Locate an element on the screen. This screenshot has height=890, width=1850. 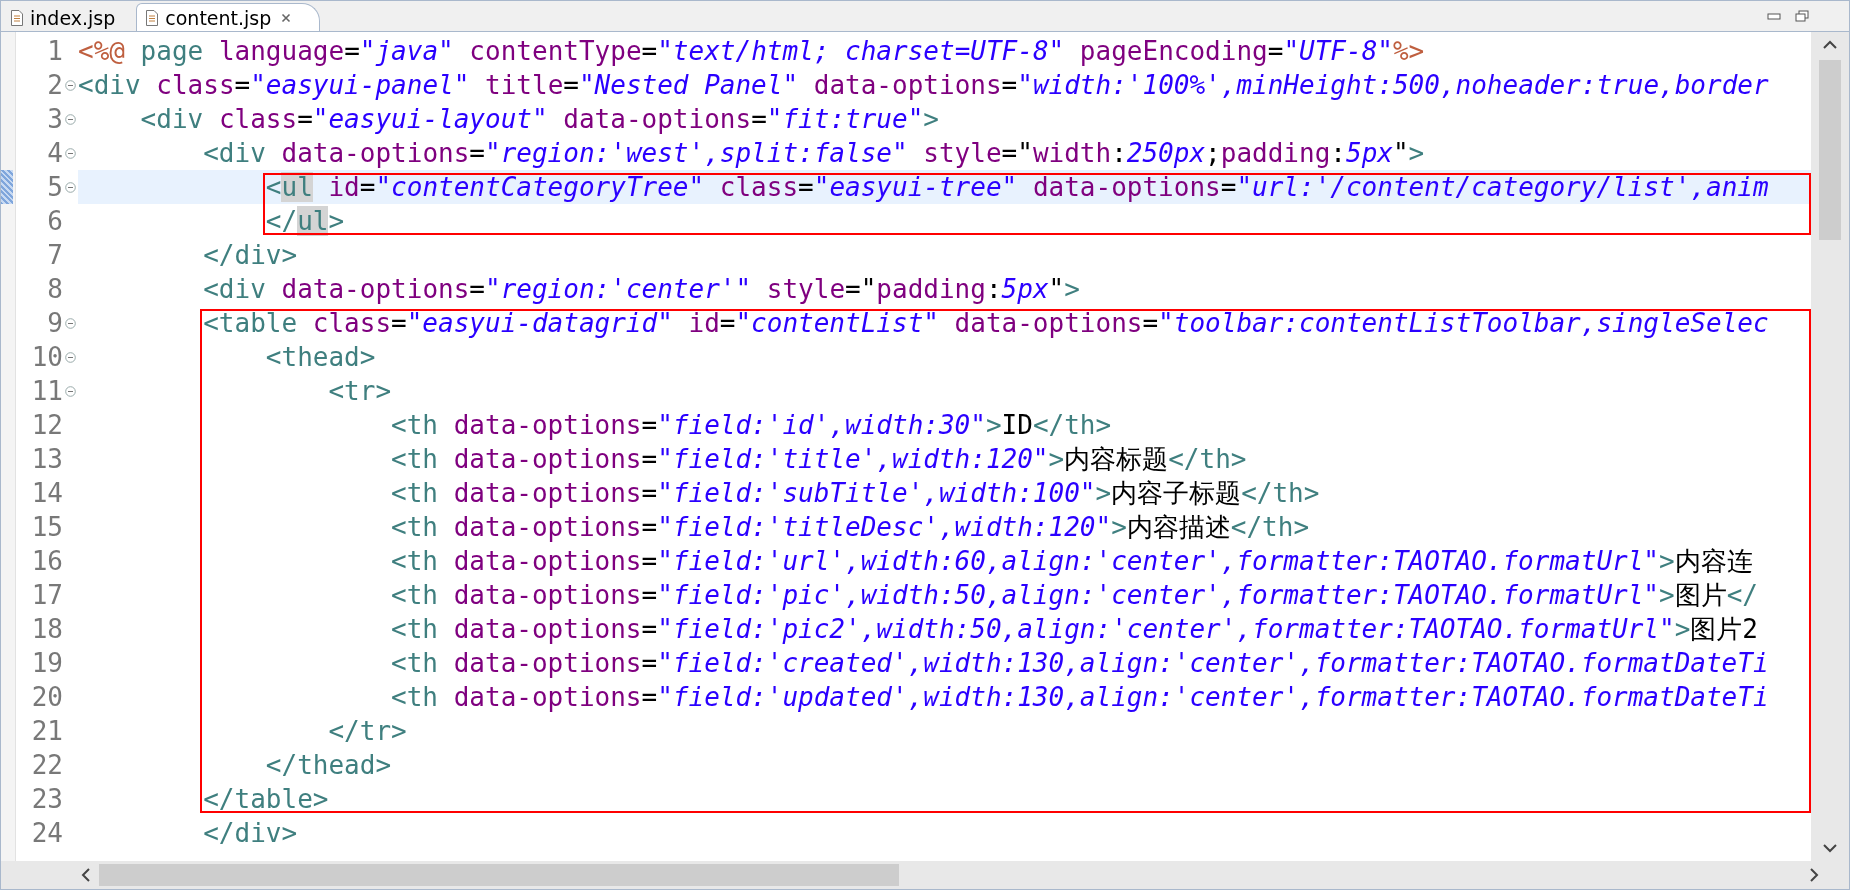
scroll-up-icon is located at coordinates (1830, 45).